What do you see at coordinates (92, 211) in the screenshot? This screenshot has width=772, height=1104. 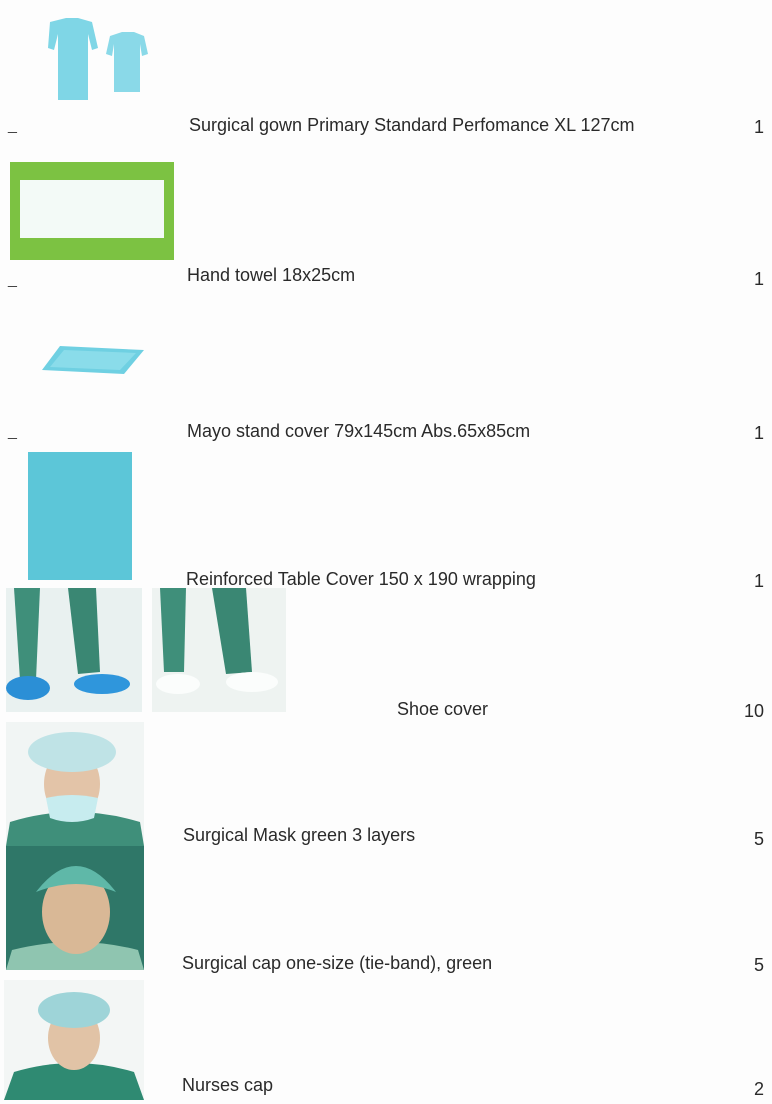 I see `hand-towel-image` at bounding box center [92, 211].